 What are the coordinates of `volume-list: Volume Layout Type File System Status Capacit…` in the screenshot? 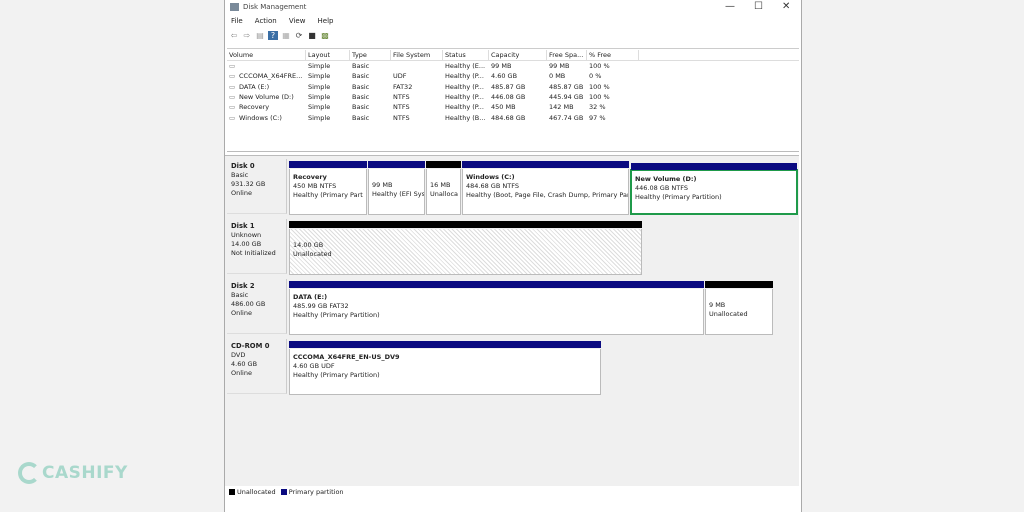 It's located at (513, 100).